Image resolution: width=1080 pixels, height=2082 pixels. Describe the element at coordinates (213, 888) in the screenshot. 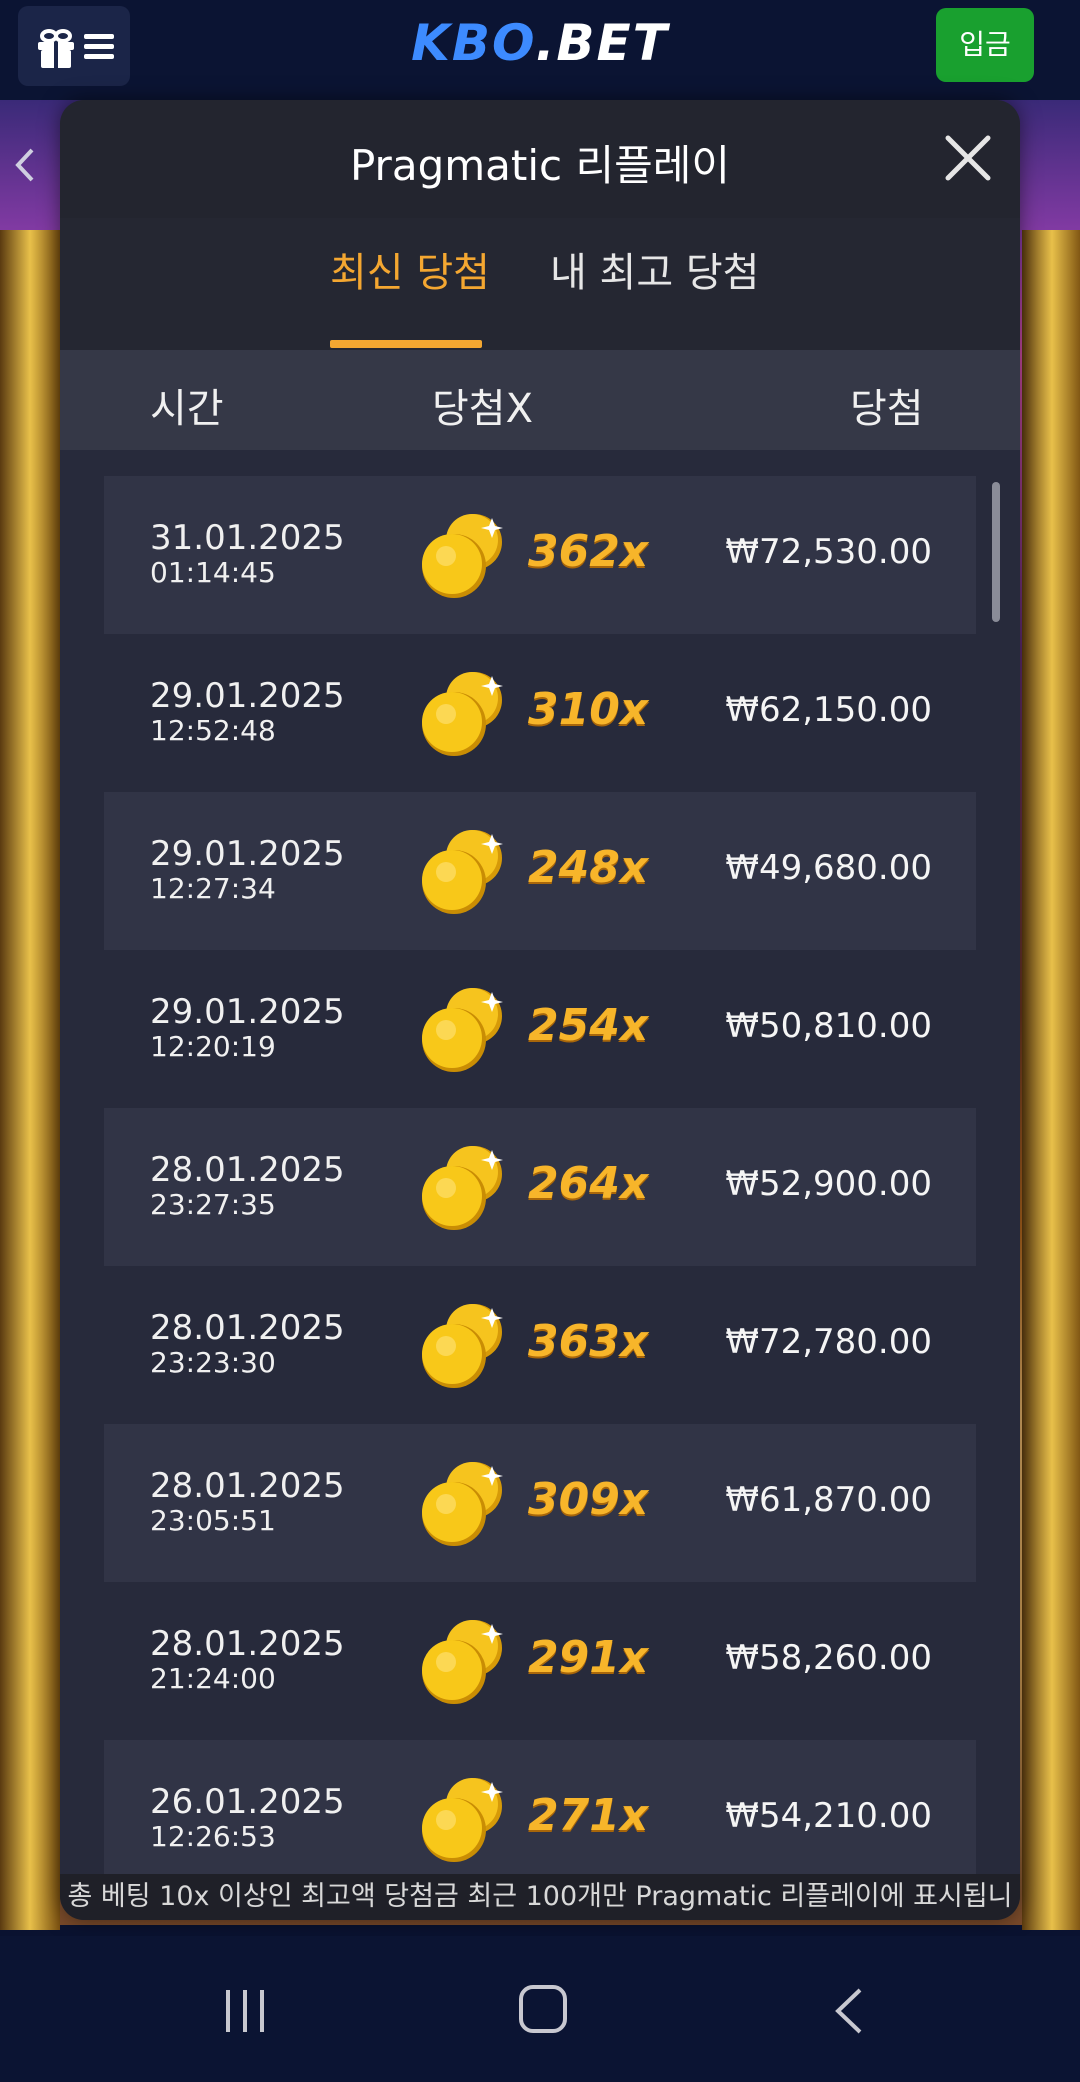

I see `row-time: 12:27:34` at that location.